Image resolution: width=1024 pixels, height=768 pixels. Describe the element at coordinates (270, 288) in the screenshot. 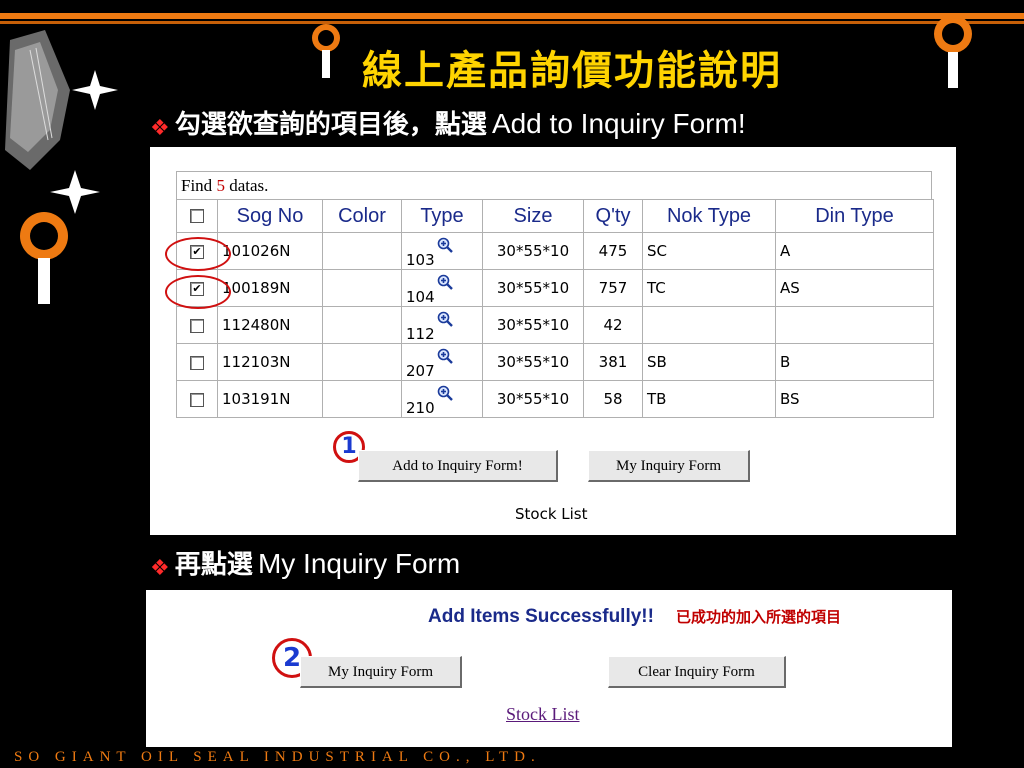

I see `cell-sog-no: 100189N` at that location.